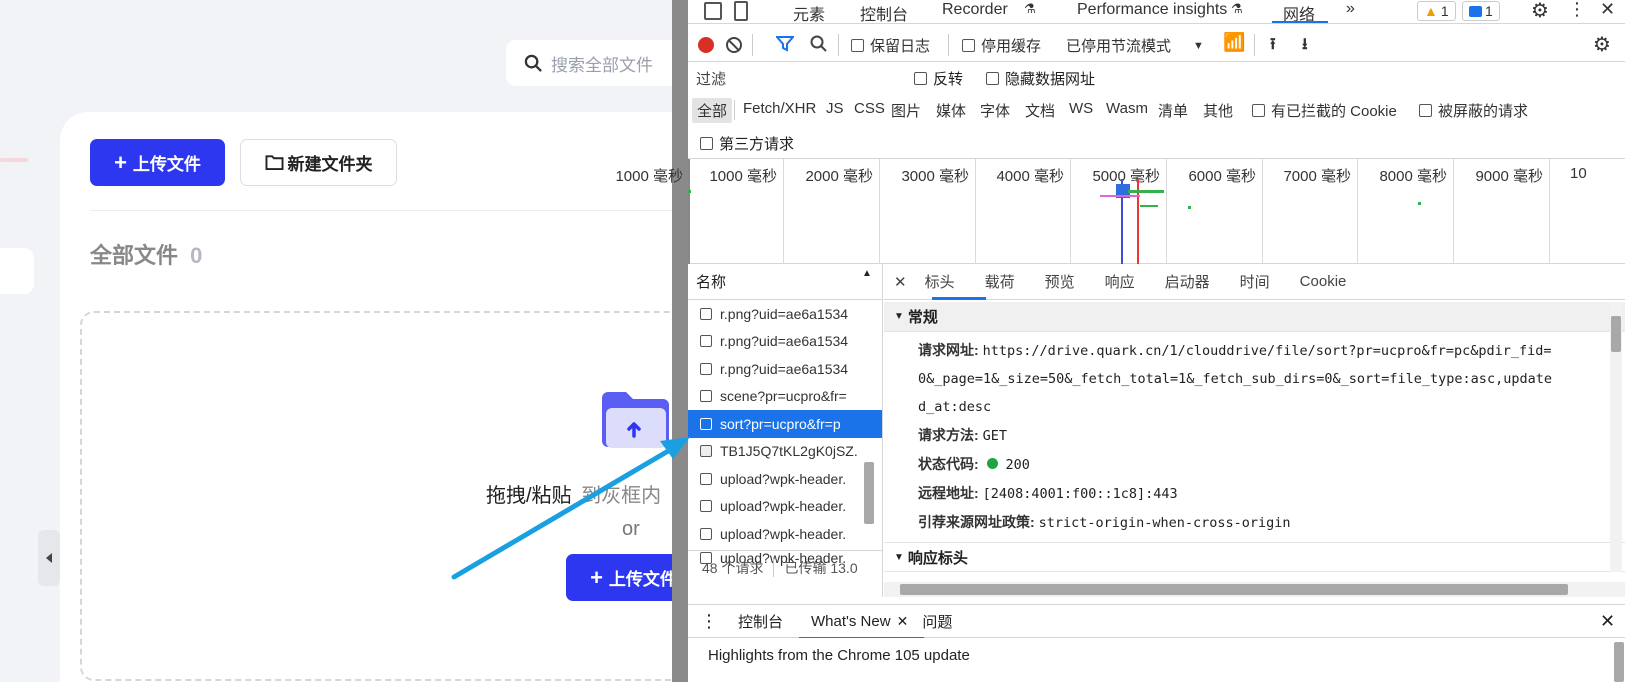 This screenshot has width=1625, height=682. I want to click on tab-performance-insights: Performance insights, so click(1152, 10).